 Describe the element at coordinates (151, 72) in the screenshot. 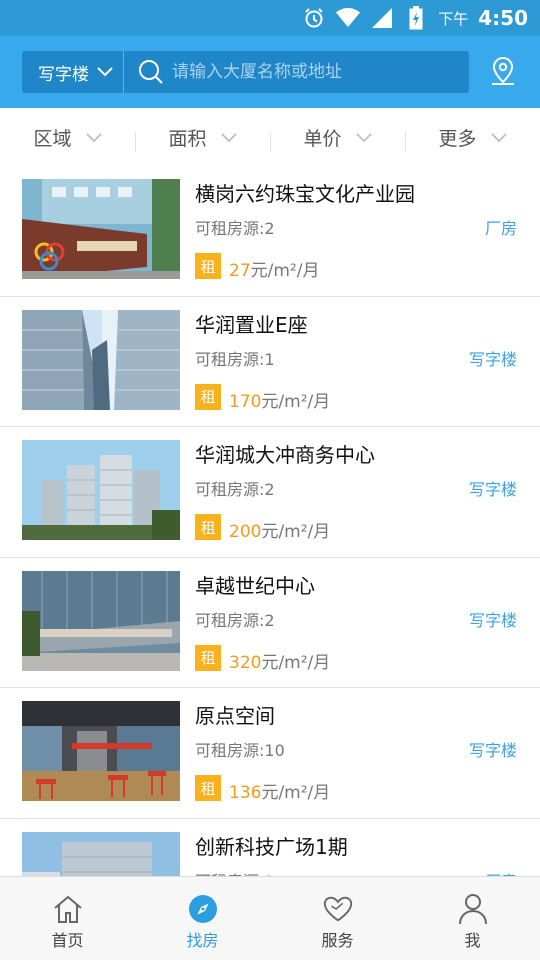

I see `search-icon` at that location.